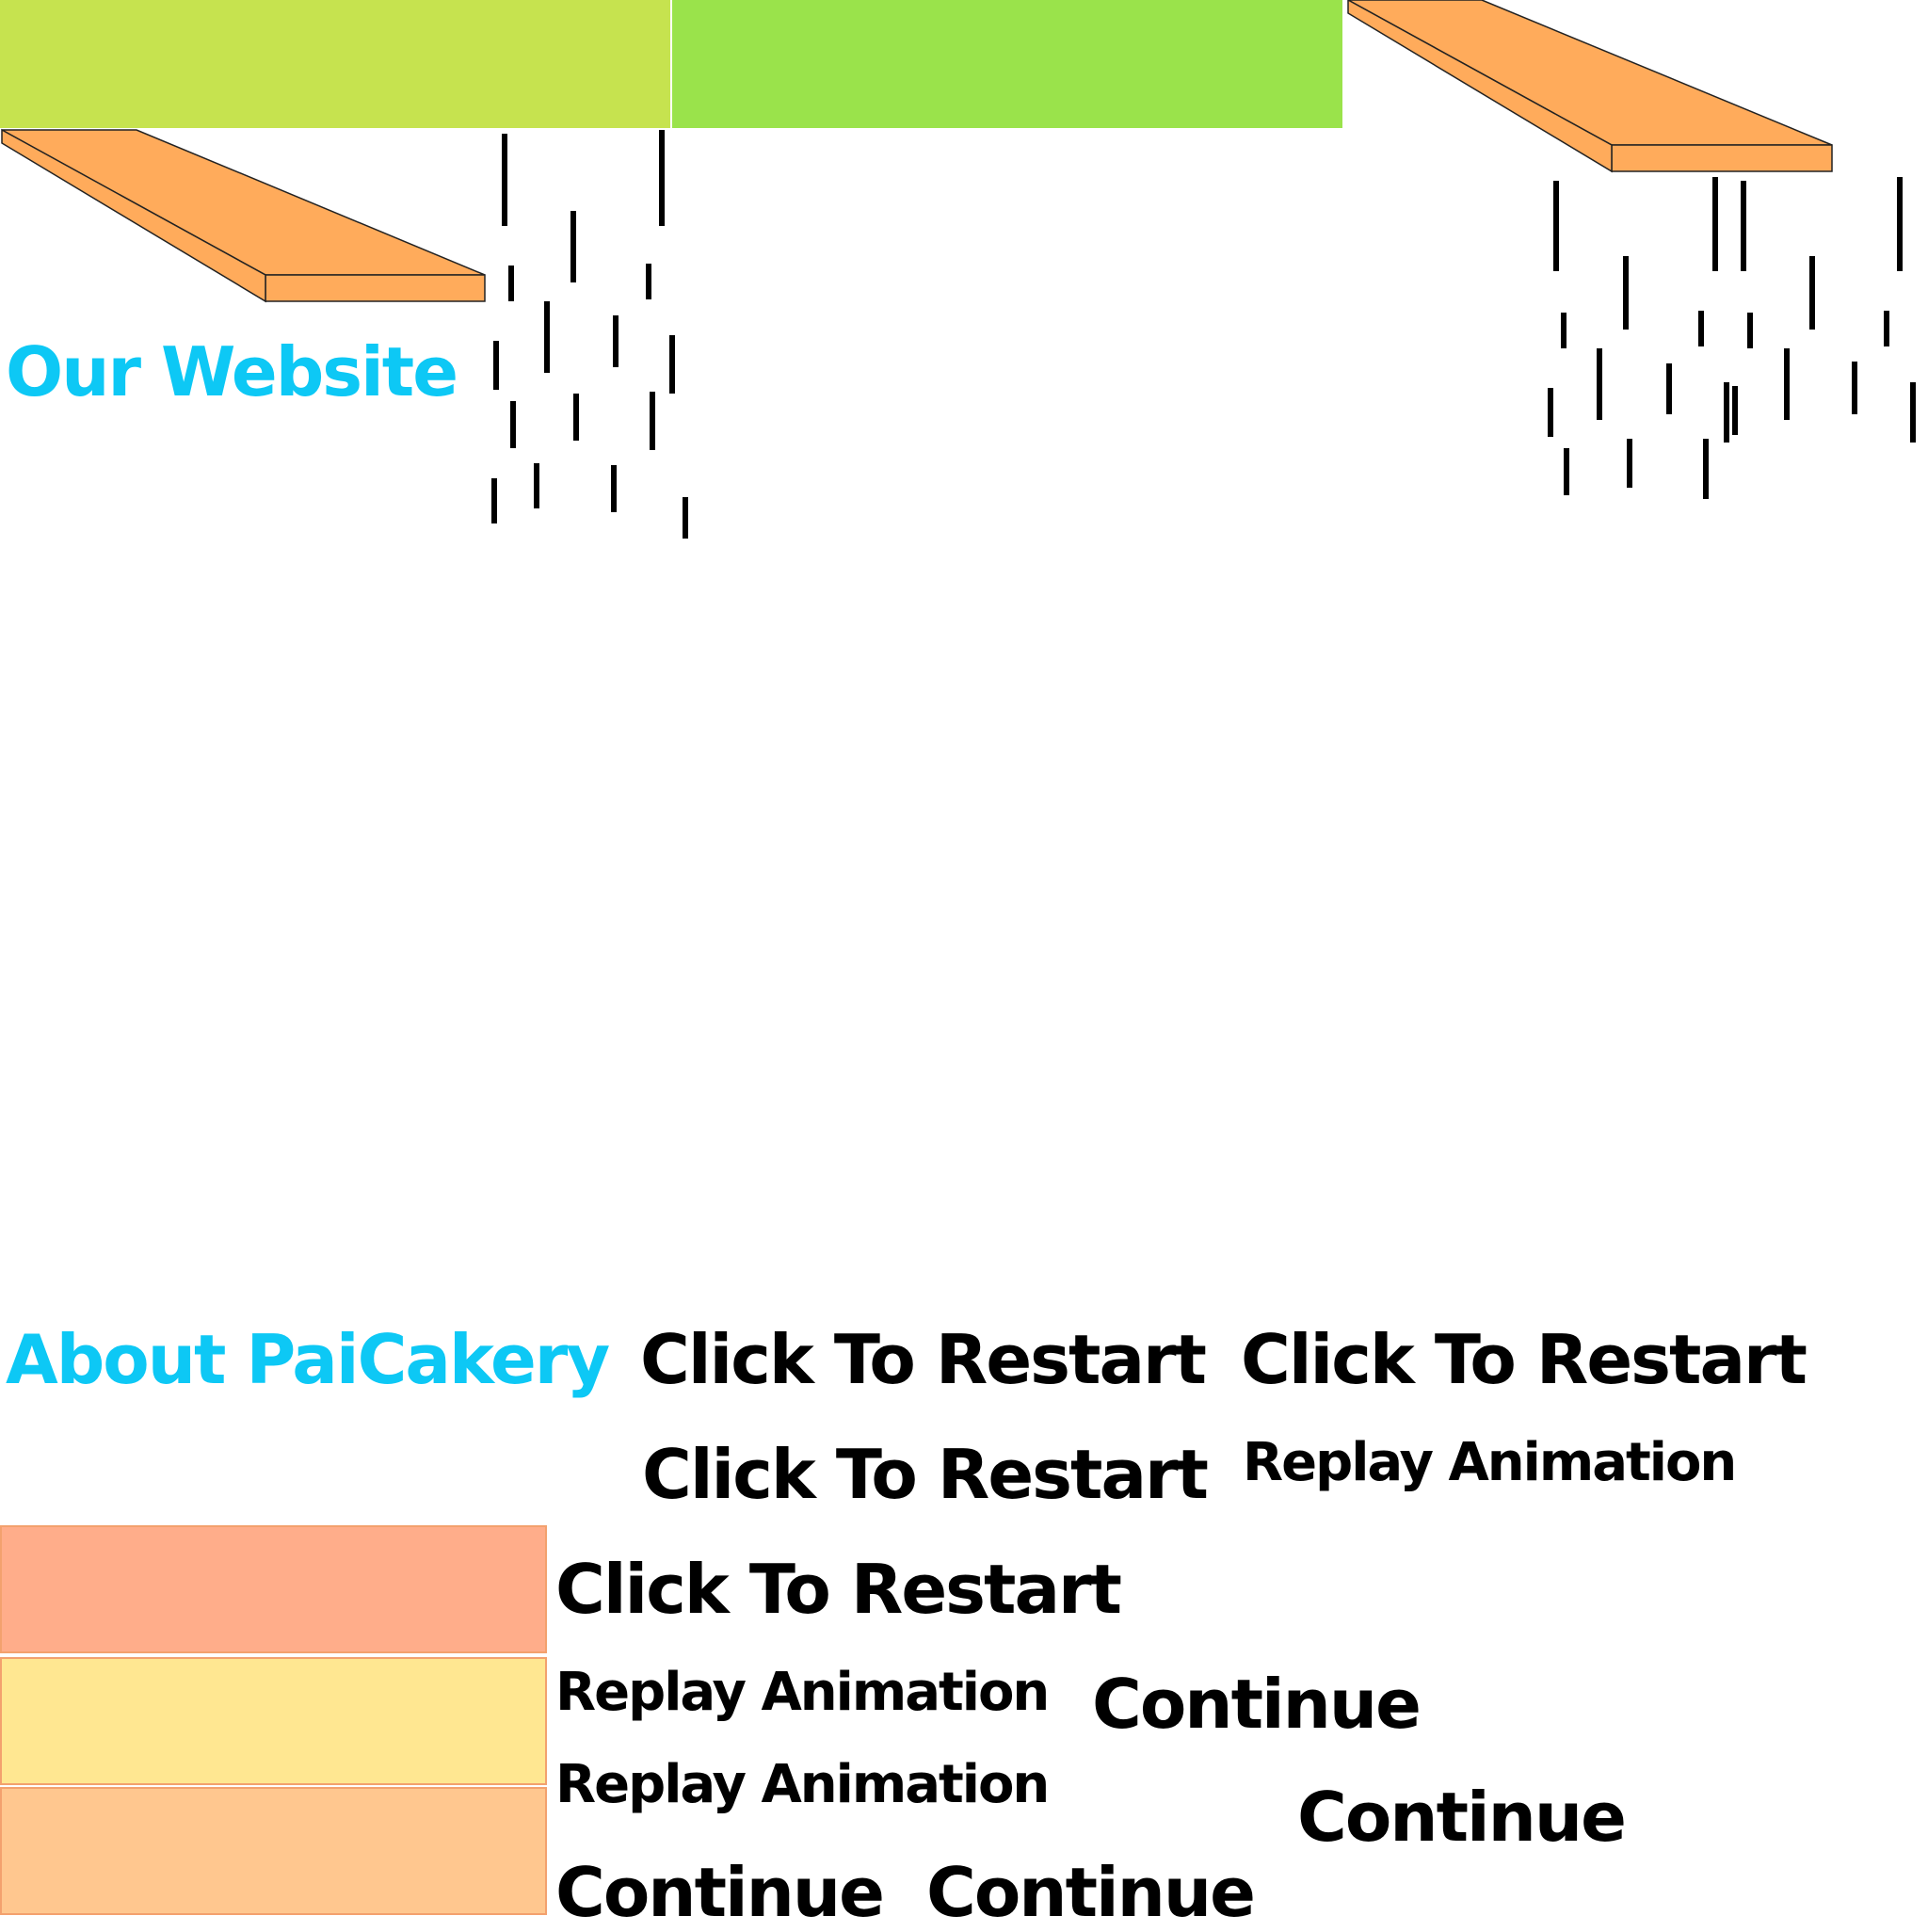  What do you see at coordinates (273, 1851) in the screenshot?
I see `swatch-peach` at bounding box center [273, 1851].